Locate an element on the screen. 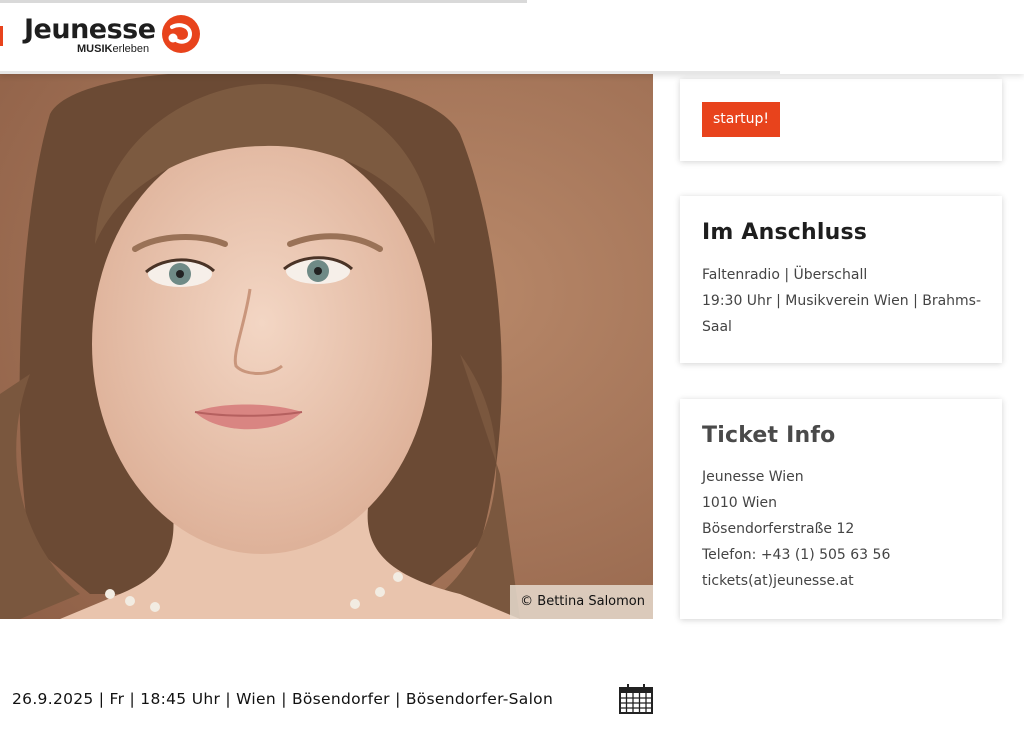 The width and height of the screenshot is (1024, 731). ticket-city: 1010 Wien is located at coordinates (739, 503).